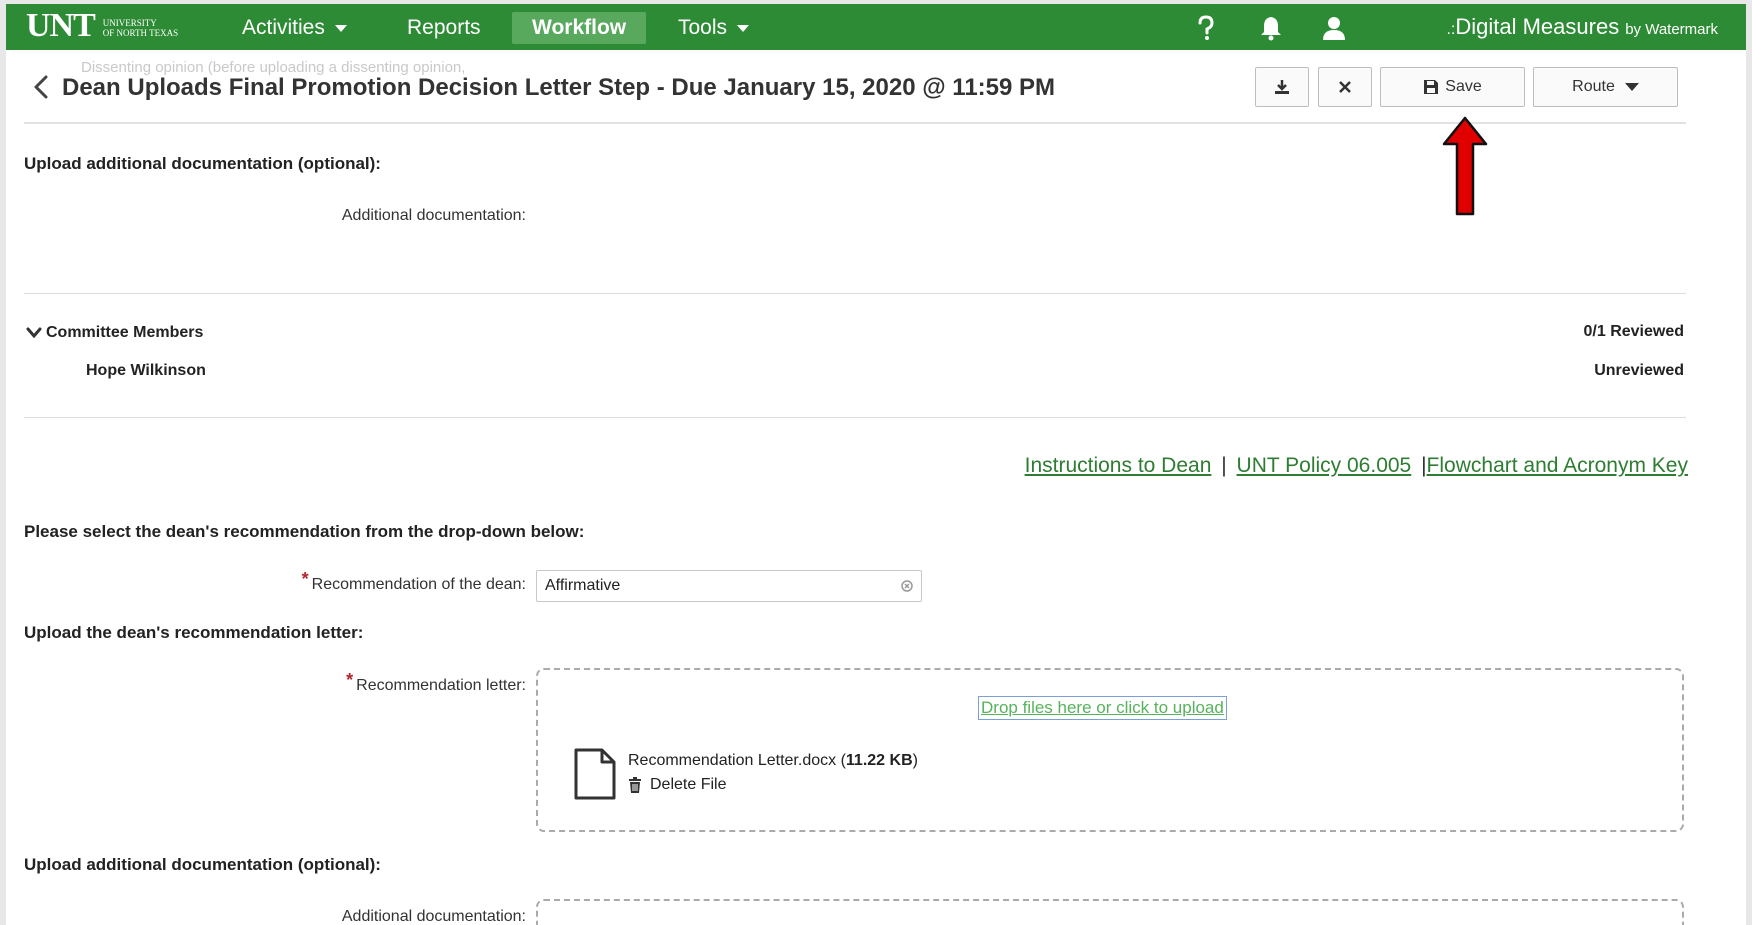 The width and height of the screenshot is (1752, 925). I want to click on nav-tools: Tools, so click(713, 28).